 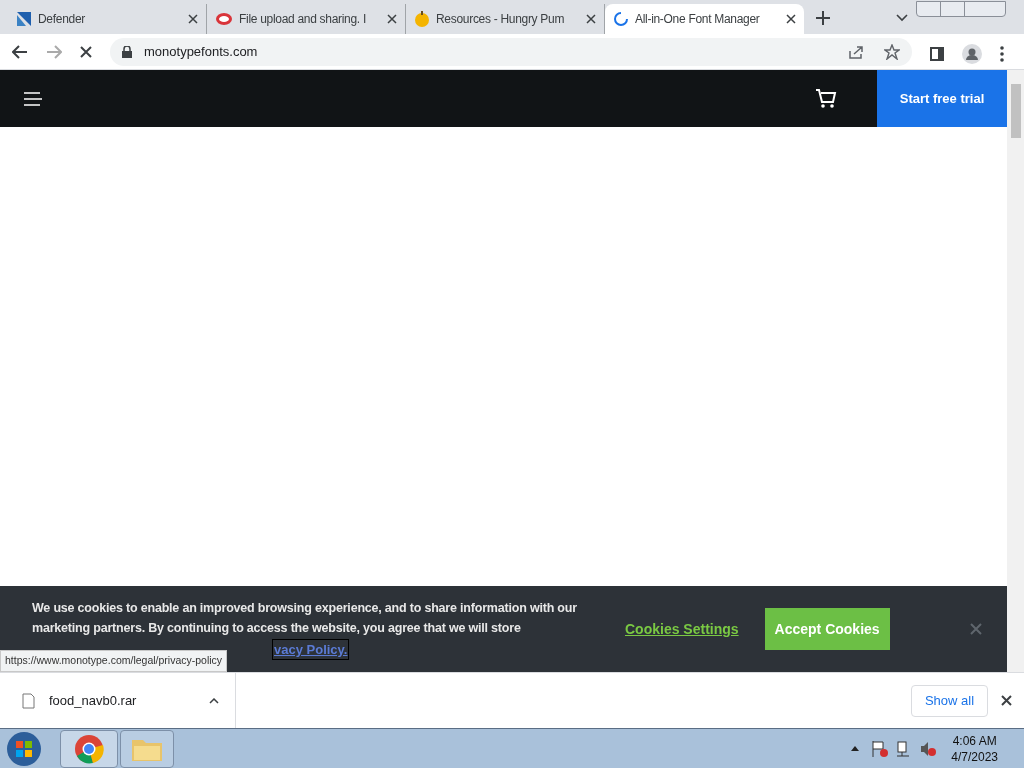 What do you see at coordinates (974, 756) in the screenshot?
I see `clock-date: 4/7/2023` at bounding box center [974, 756].